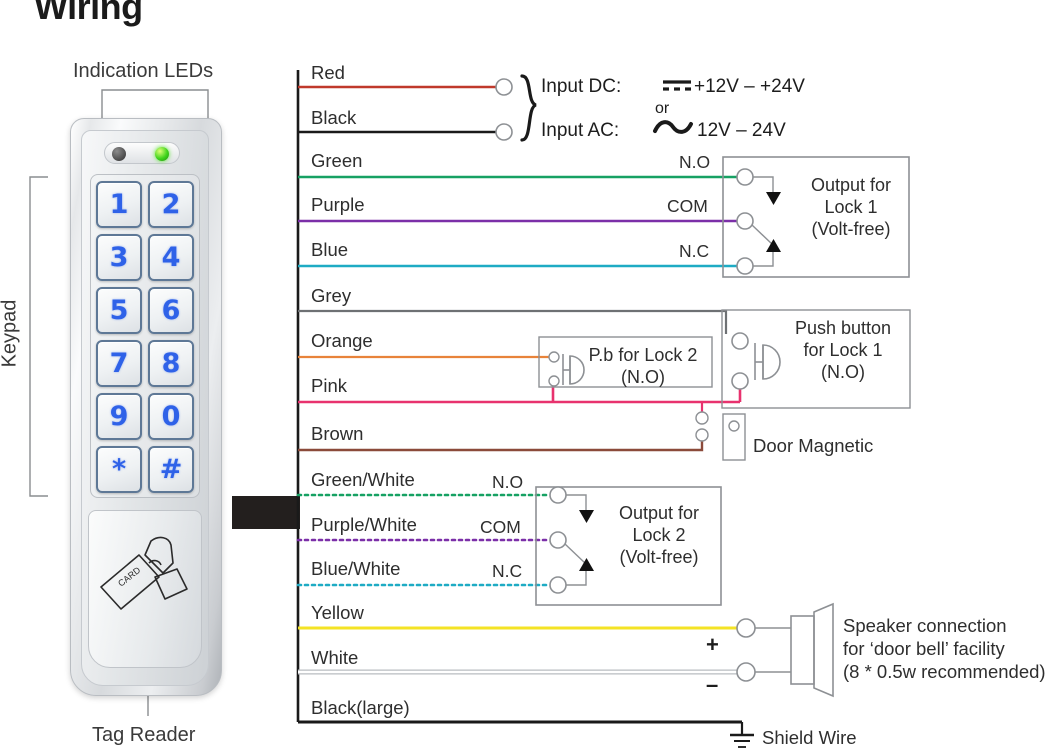 The width and height of the screenshot is (1060, 754). What do you see at coordinates (702, 435) in the screenshot?
I see `door-magnetic-terminal-bottom` at bounding box center [702, 435].